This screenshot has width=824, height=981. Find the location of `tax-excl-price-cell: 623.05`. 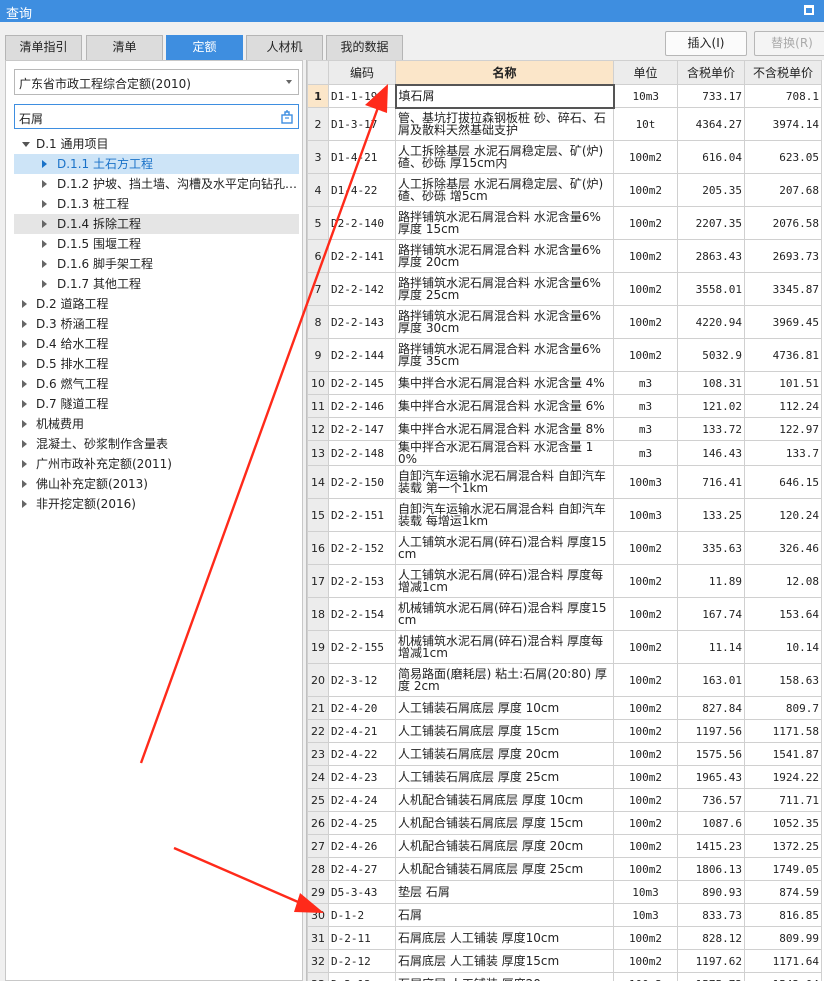

tax-excl-price-cell: 623.05 is located at coordinates (783, 157).